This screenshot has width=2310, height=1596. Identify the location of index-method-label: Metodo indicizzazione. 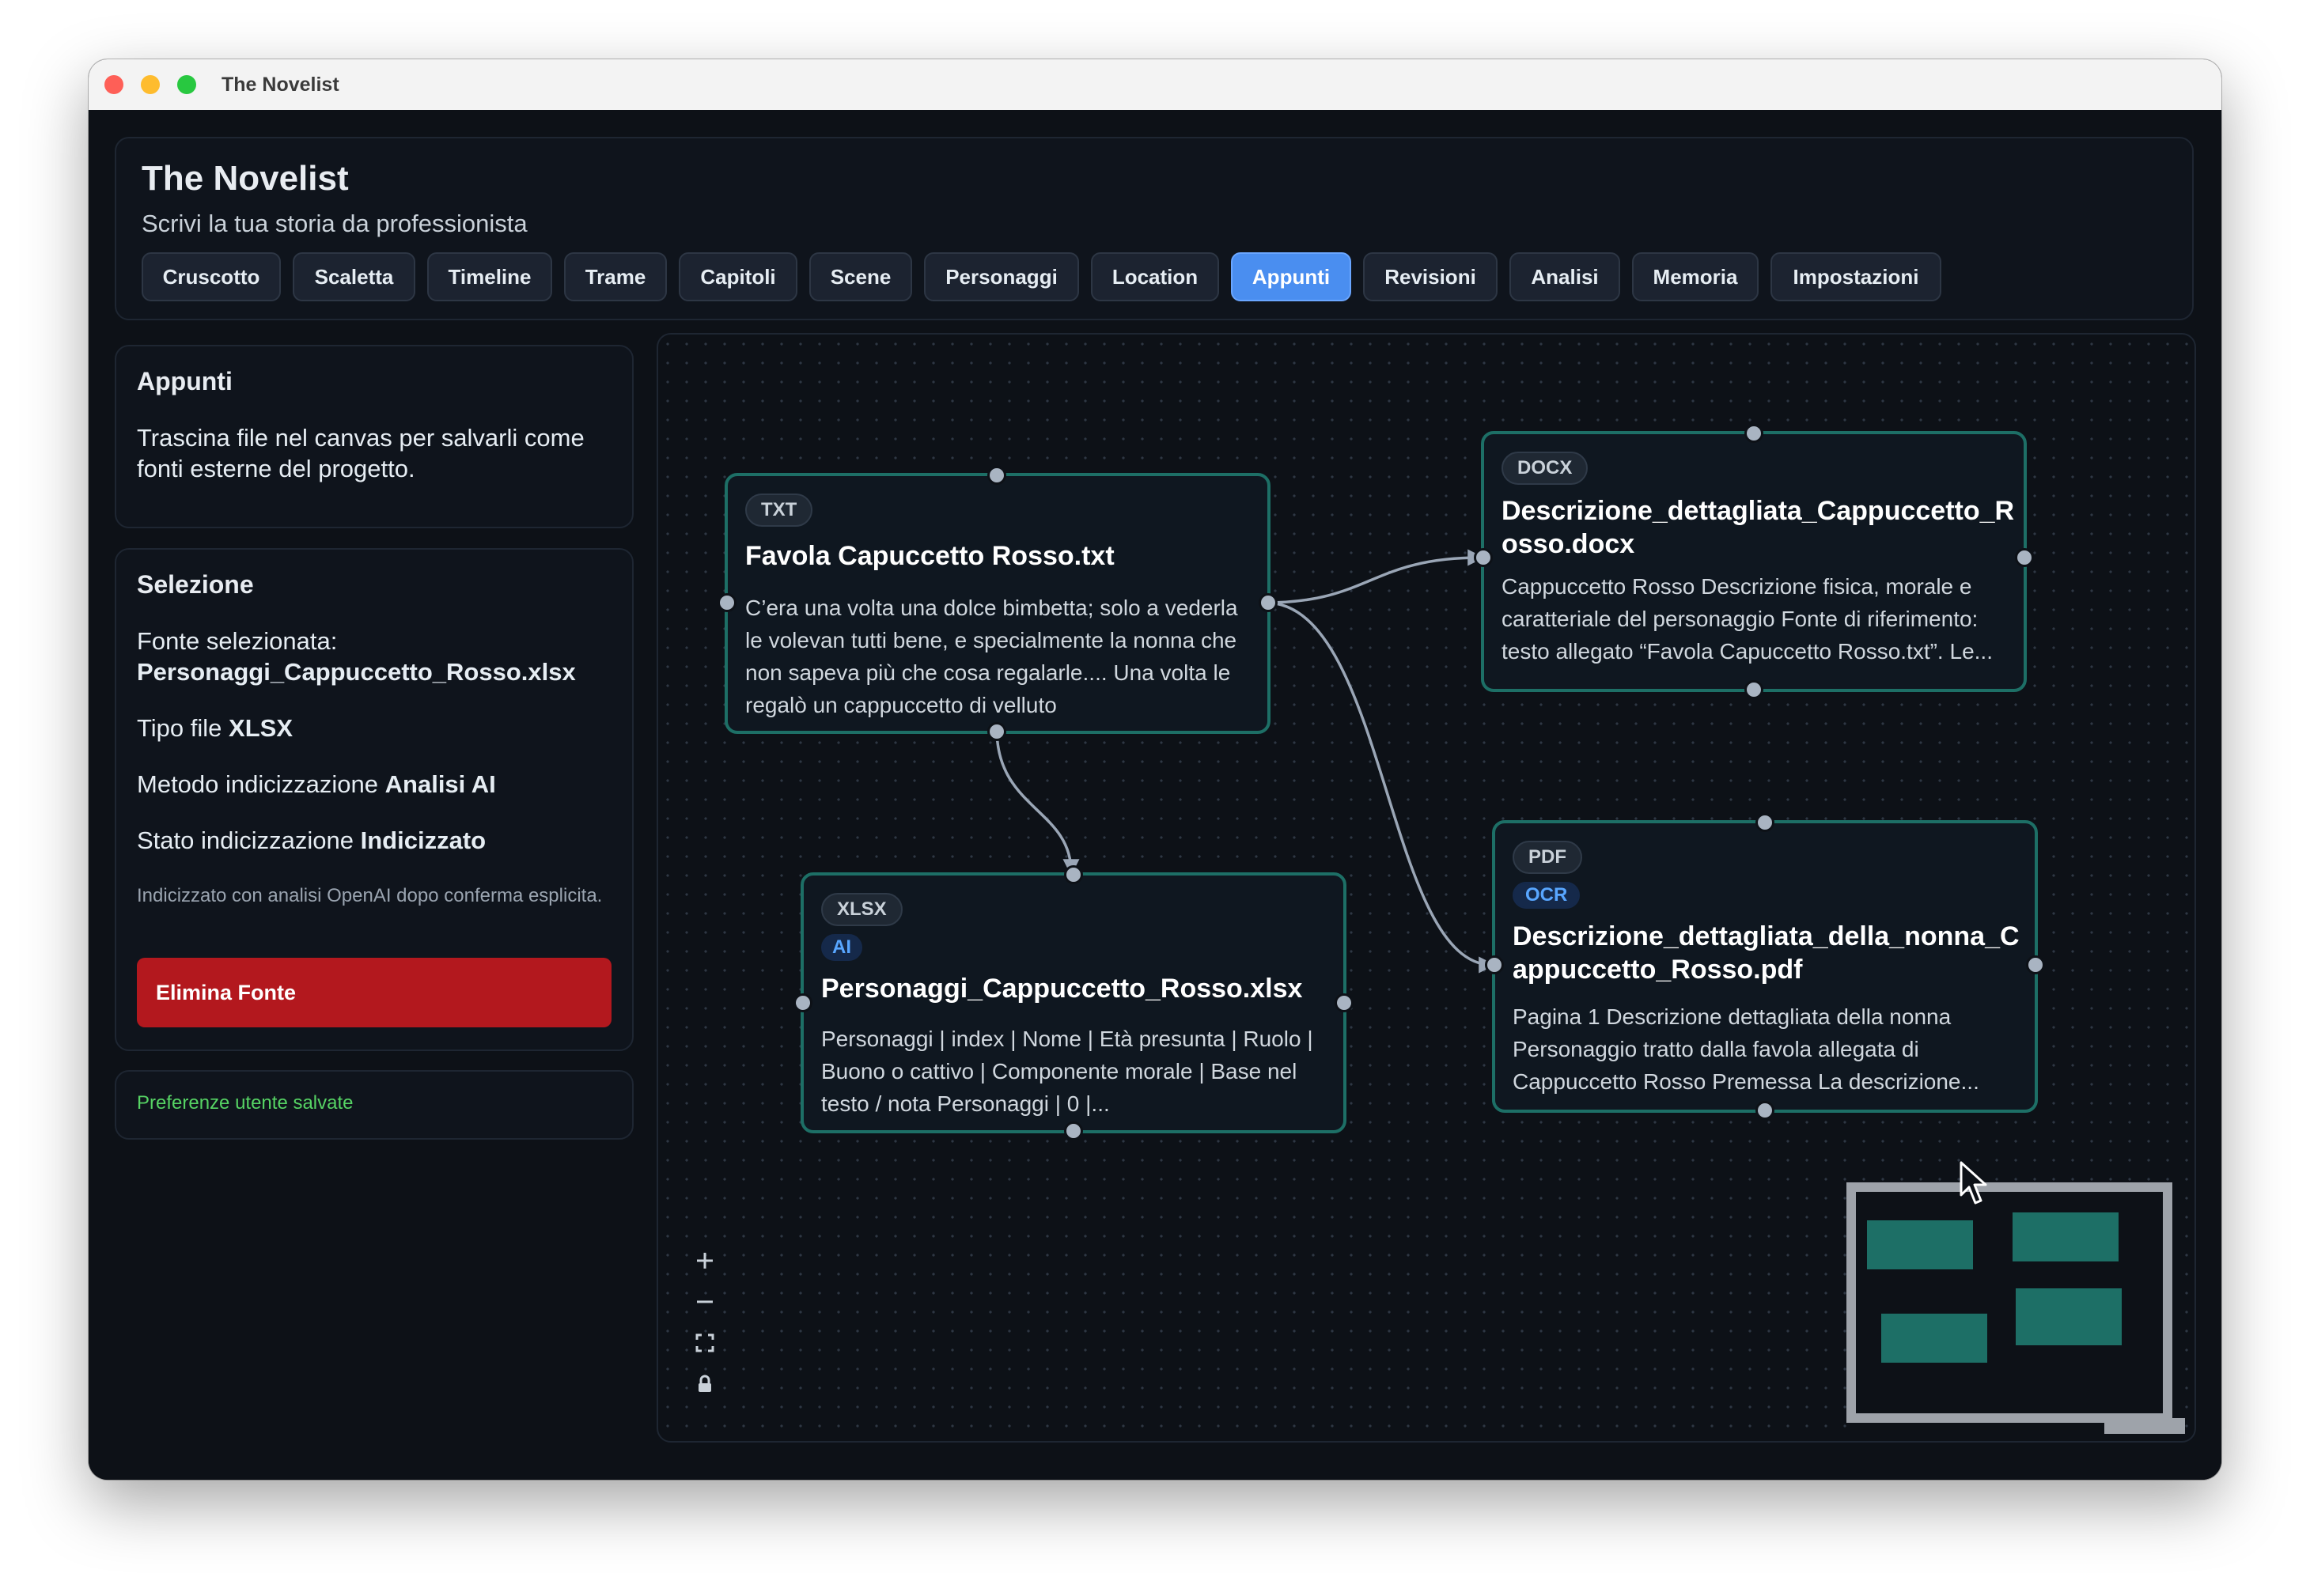
(258, 784).